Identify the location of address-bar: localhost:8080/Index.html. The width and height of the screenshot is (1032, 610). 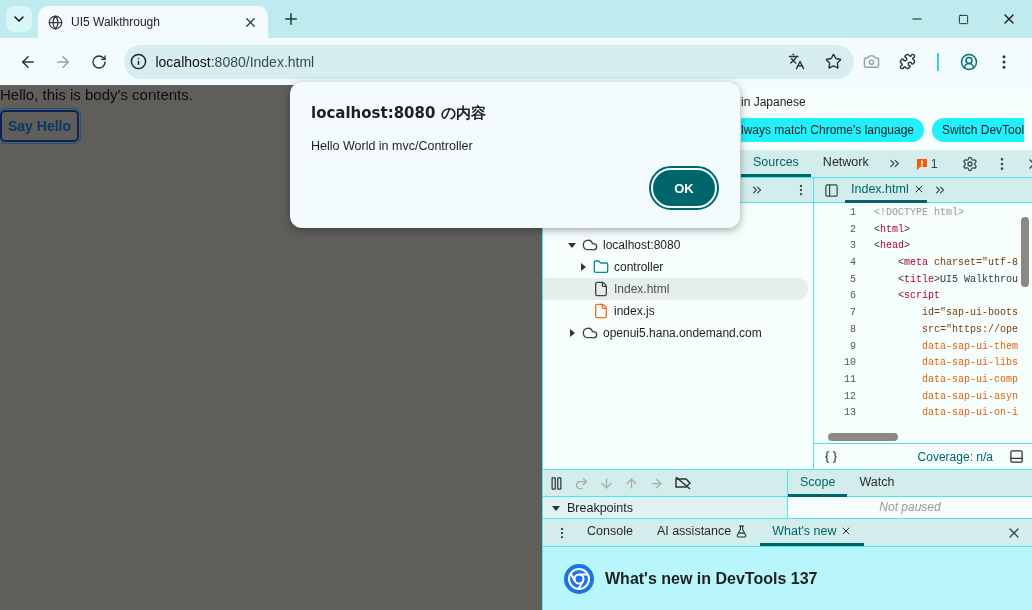
(489, 61).